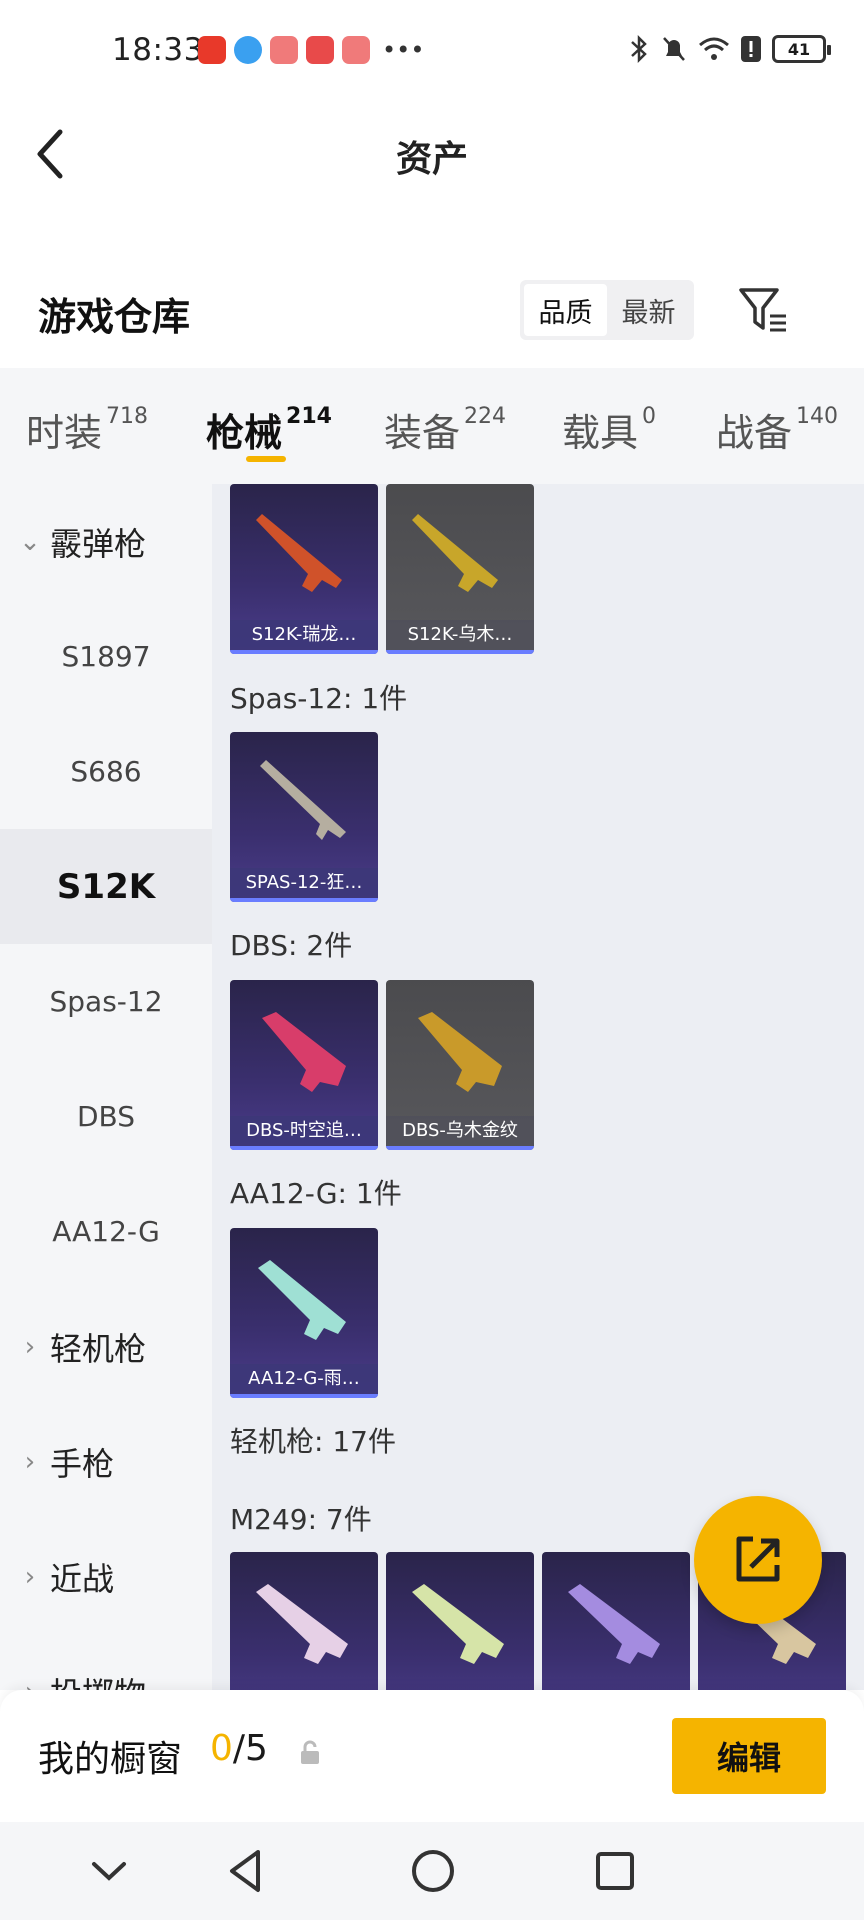  I want to click on huawei-app-icon, so click(212, 50).